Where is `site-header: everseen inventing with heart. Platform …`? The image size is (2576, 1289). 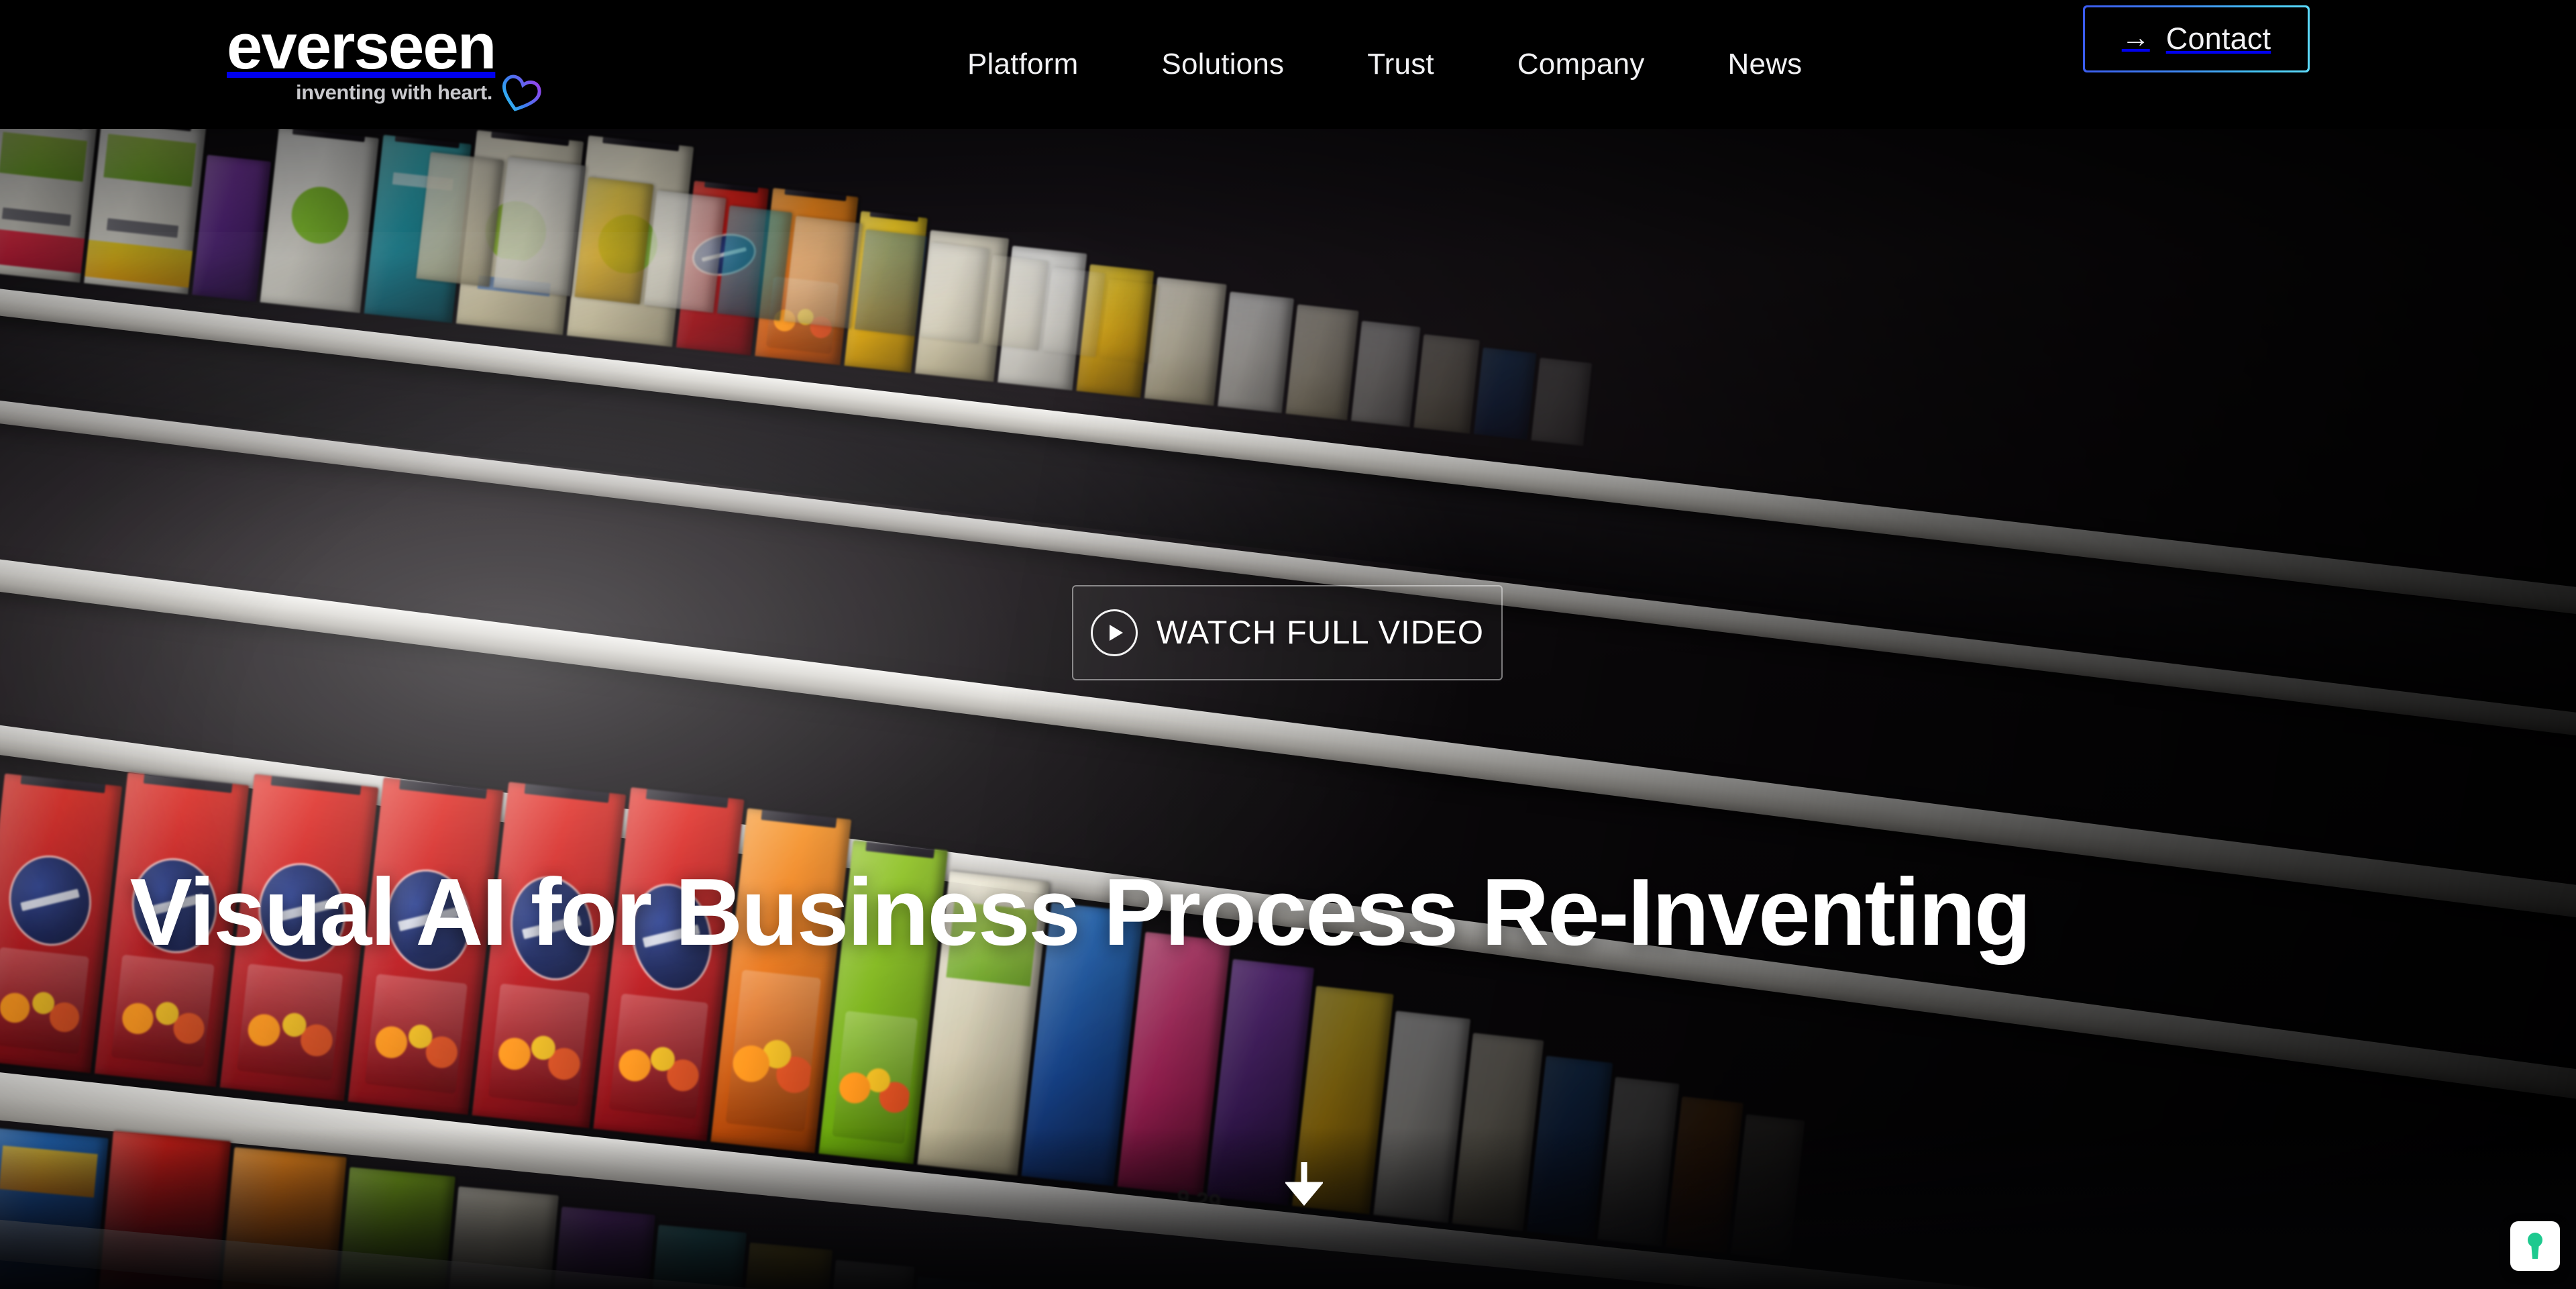 site-header: everseen inventing with heart. Platform … is located at coordinates (1288, 64).